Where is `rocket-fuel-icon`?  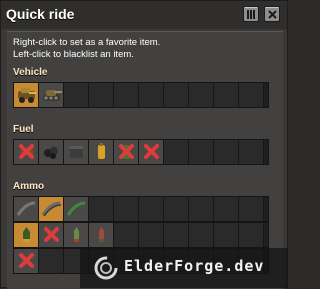
rocket-fuel-icon is located at coordinates (101, 151).